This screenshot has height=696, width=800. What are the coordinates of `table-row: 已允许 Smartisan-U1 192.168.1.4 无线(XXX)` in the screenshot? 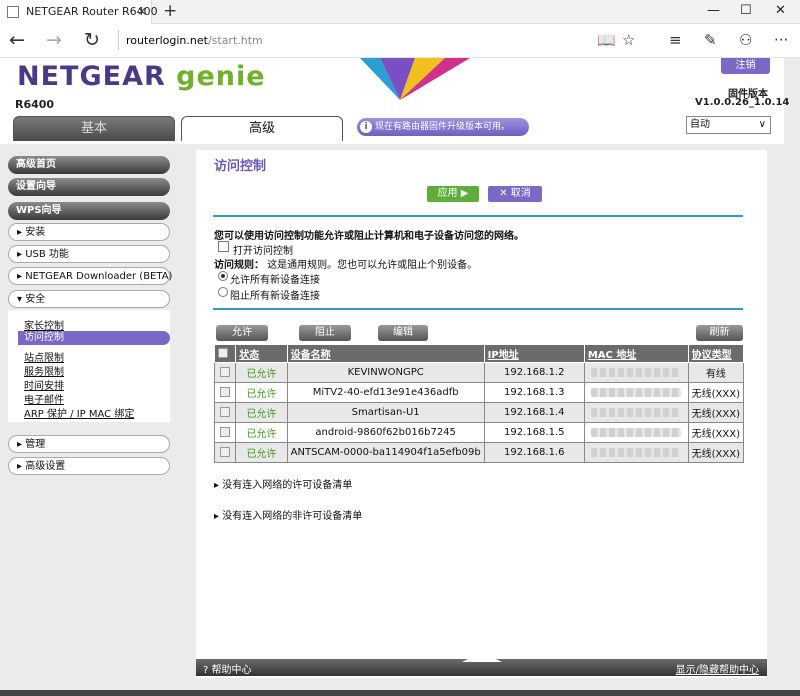 It's located at (479, 412).